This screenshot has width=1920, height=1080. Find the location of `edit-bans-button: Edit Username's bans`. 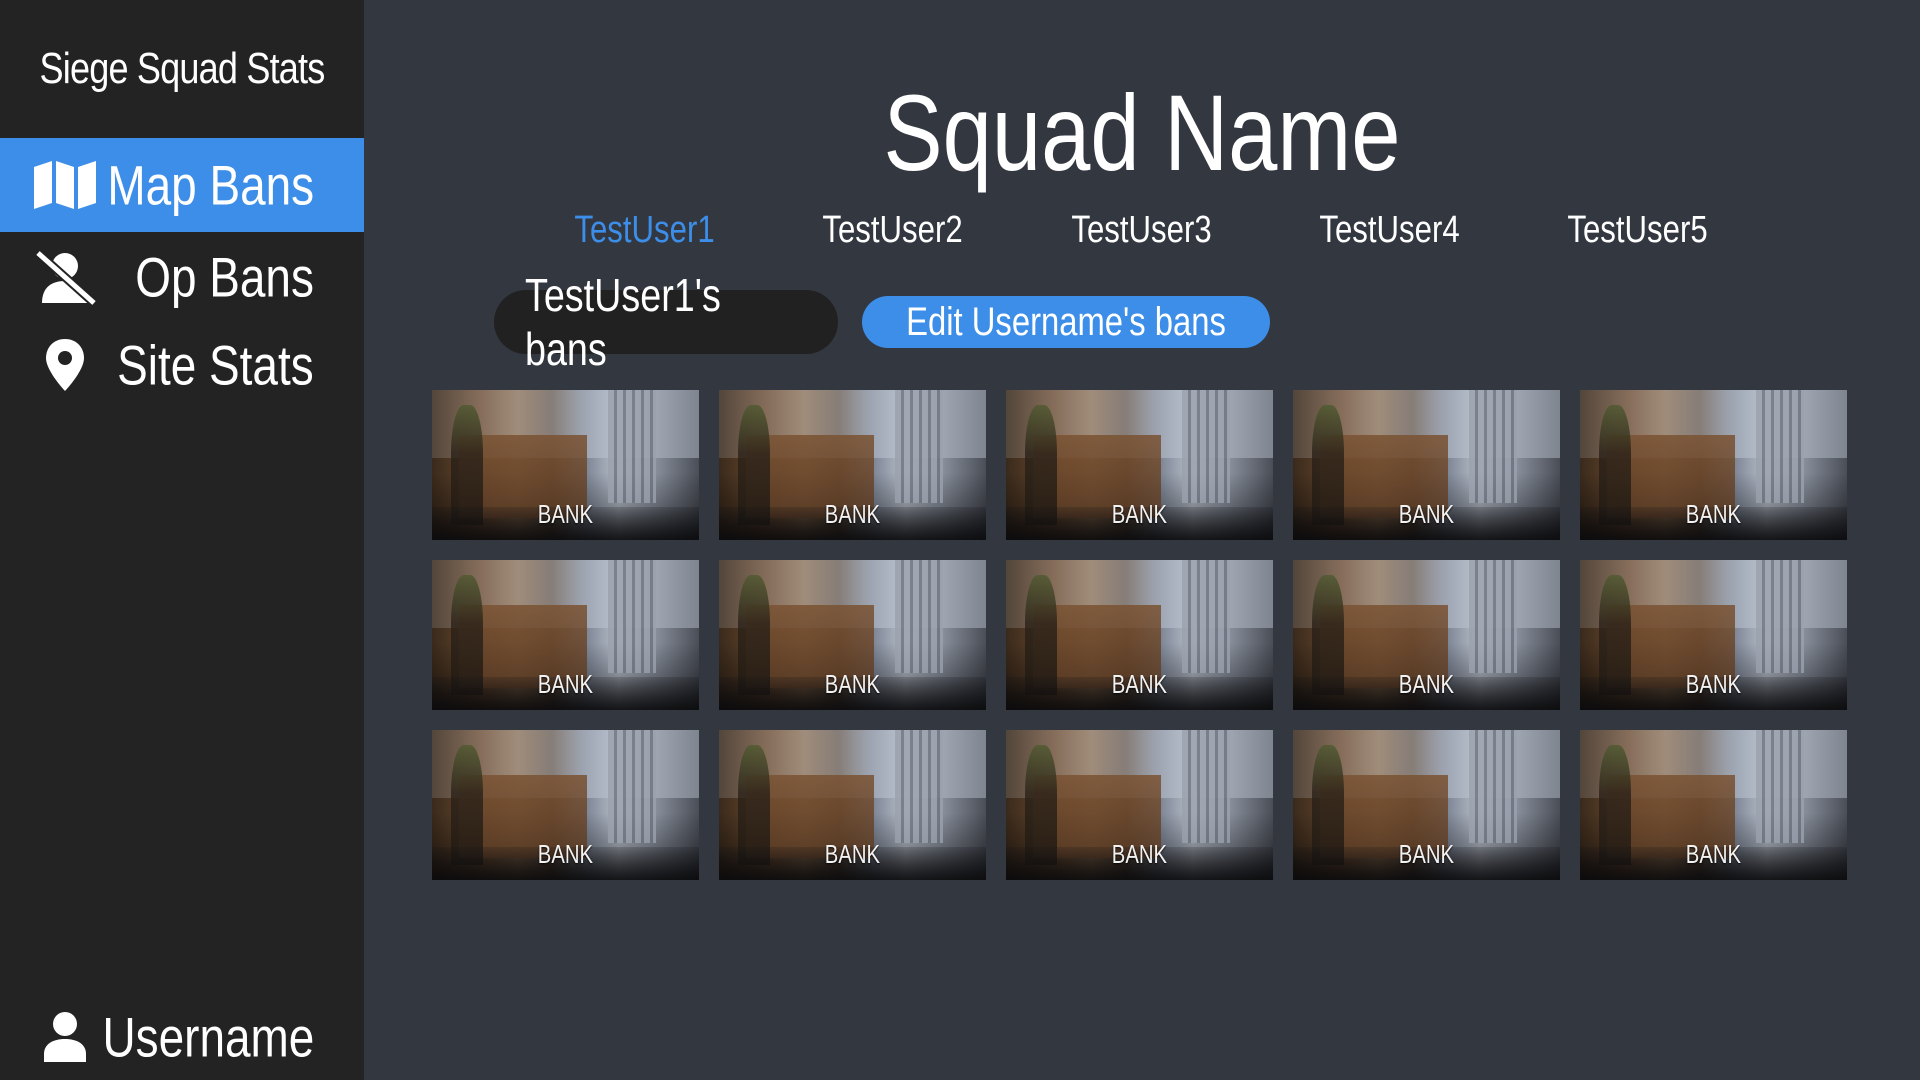

edit-bans-button: Edit Username's bans is located at coordinates (1066, 322).